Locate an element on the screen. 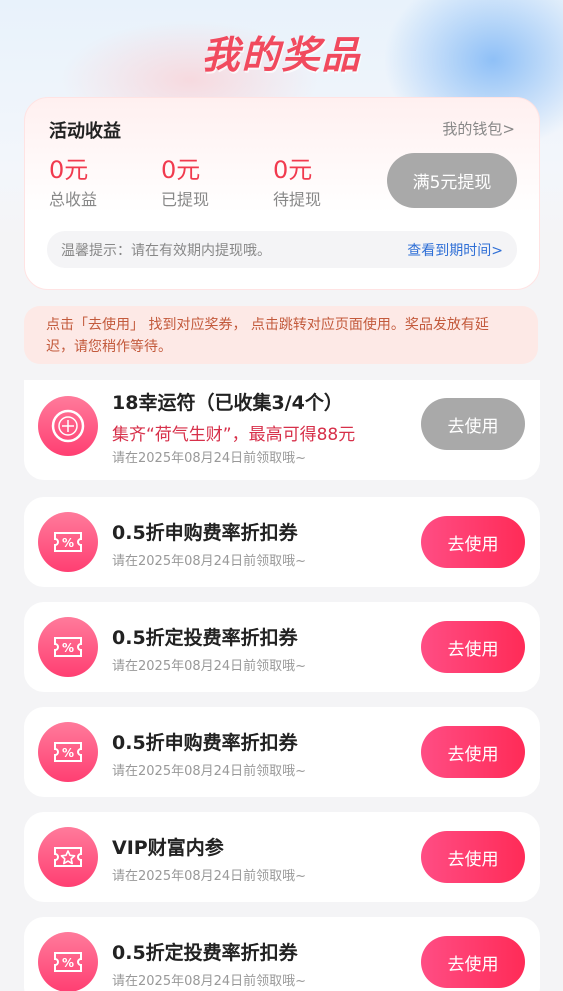 The image size is (563, 991). prize-item: VIP财富内参 请在2025年08月24日前领取哦~ 去使用 is located at coordinates (282, 857).